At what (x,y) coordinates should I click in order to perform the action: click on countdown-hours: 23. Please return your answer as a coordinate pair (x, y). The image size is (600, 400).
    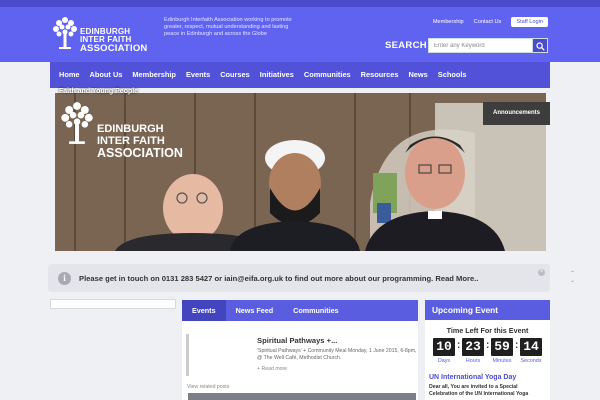
    Looking at the image, I should click on (473, 347).